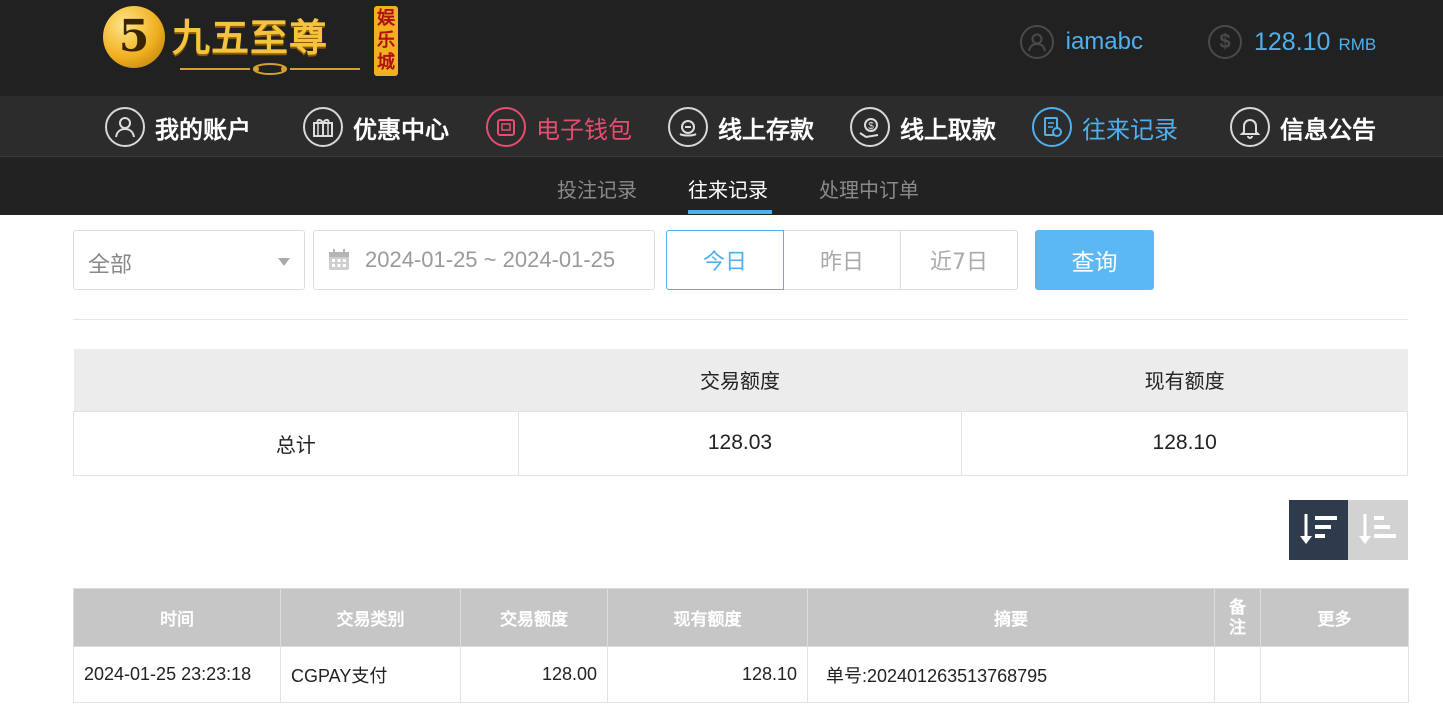  Describe the element at coordinates (296, 380) in the screenshot. I see `summary-header-empty` at that location.